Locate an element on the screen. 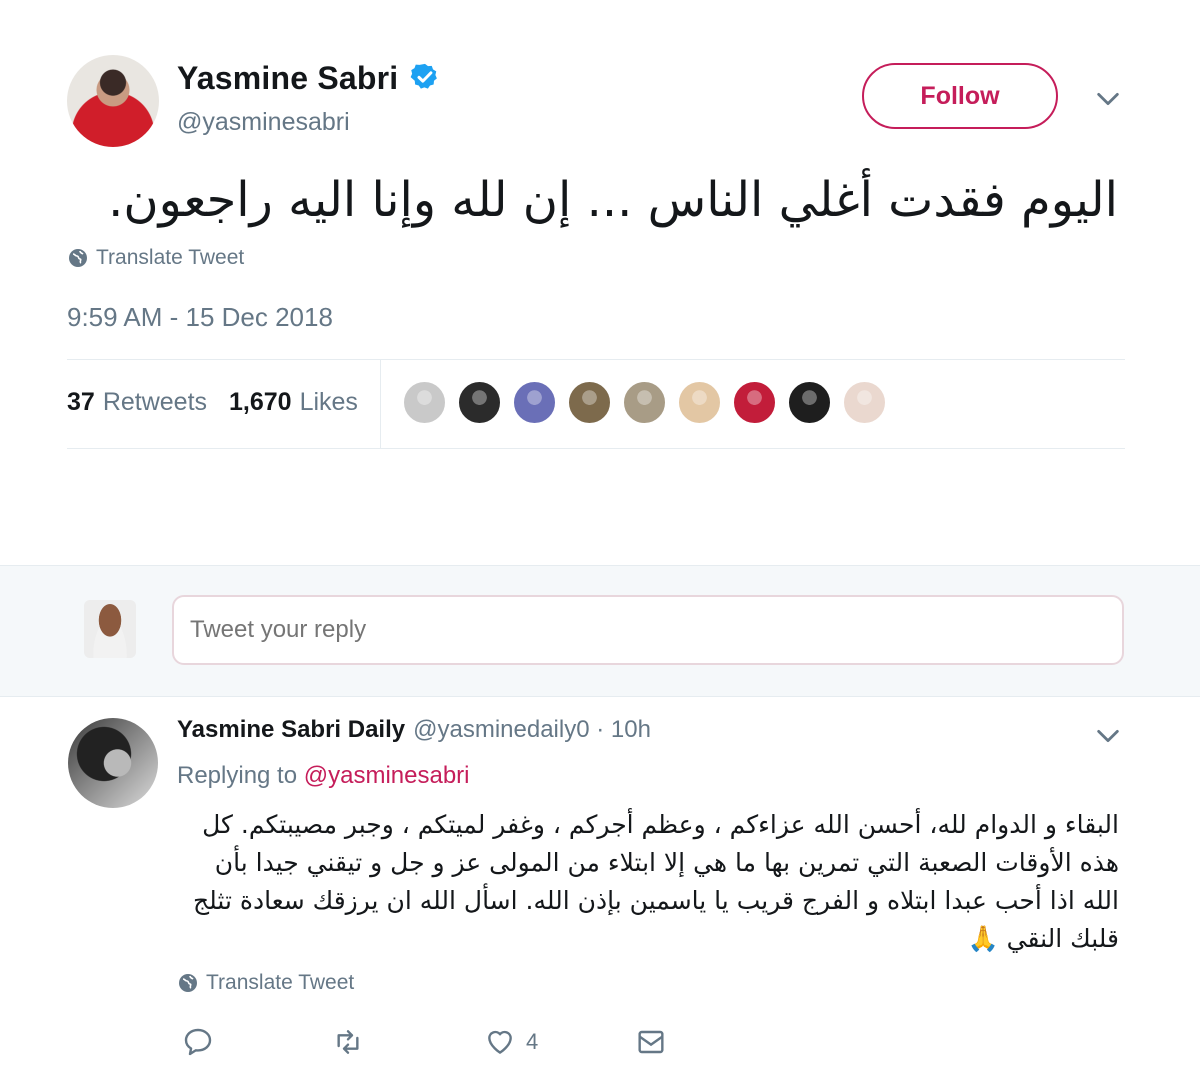 The image size is (1200, 1068). reply-button is located at coordinates (198, 1042).